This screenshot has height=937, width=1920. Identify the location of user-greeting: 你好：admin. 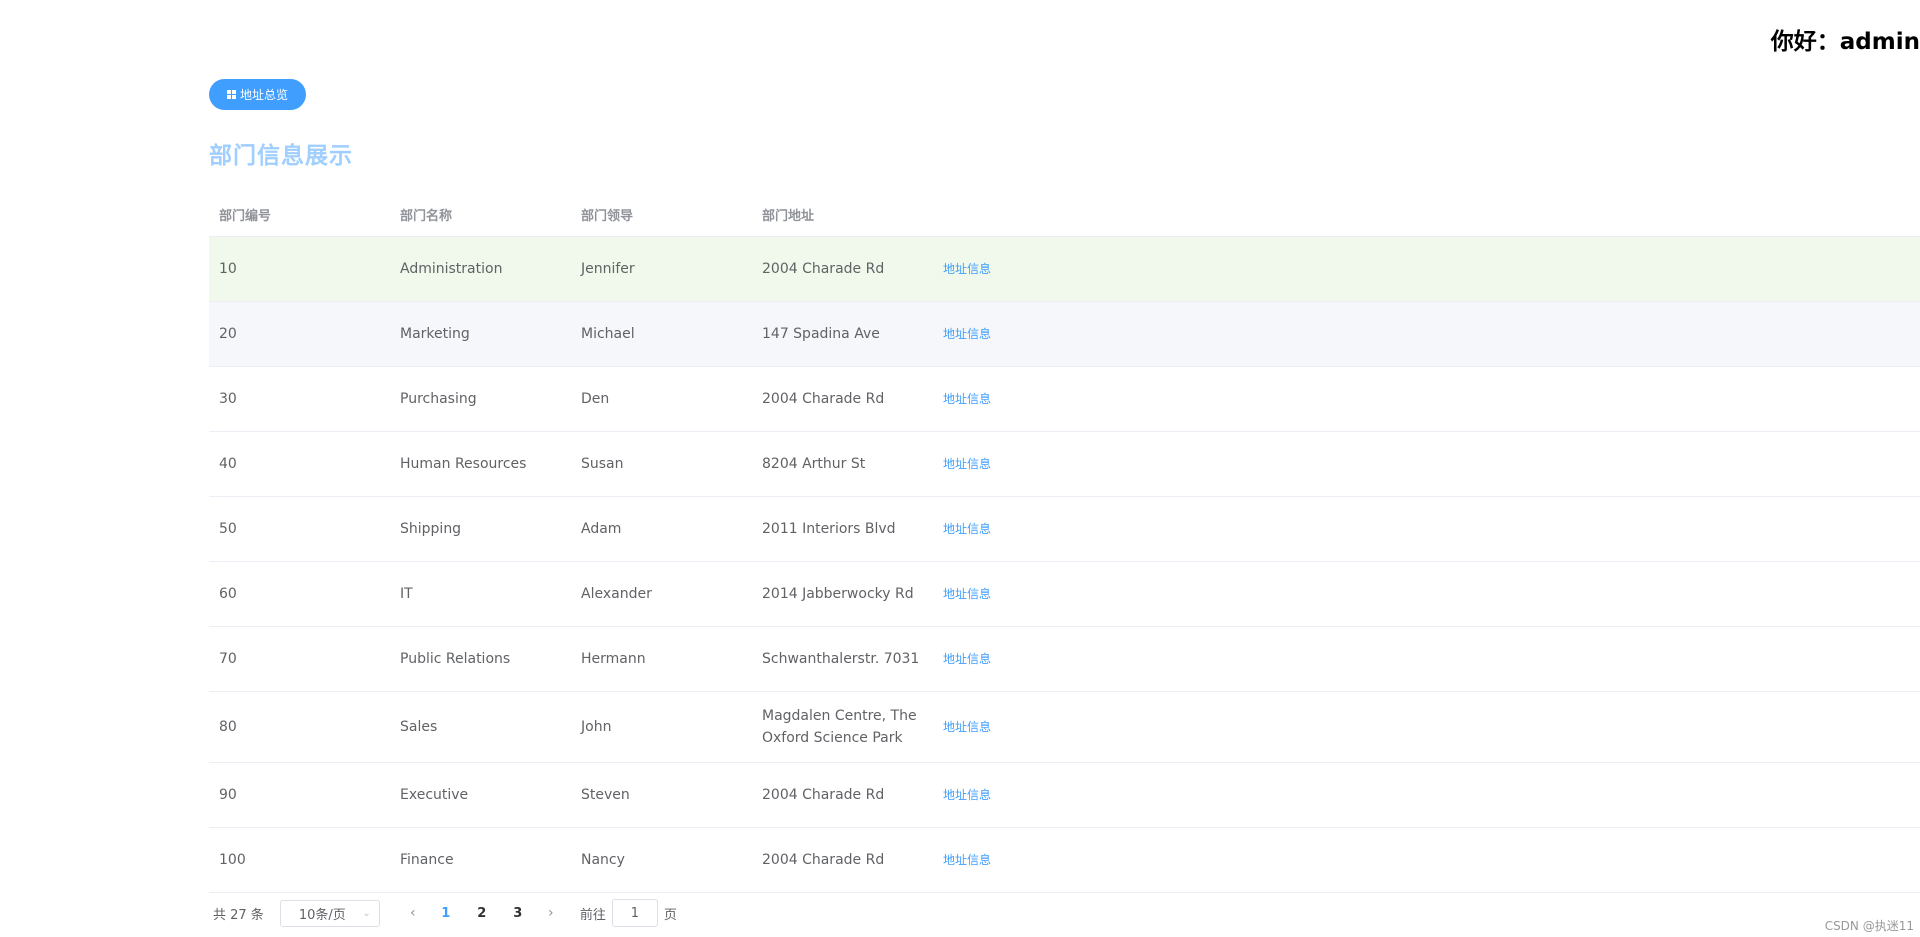
(1845, 42).